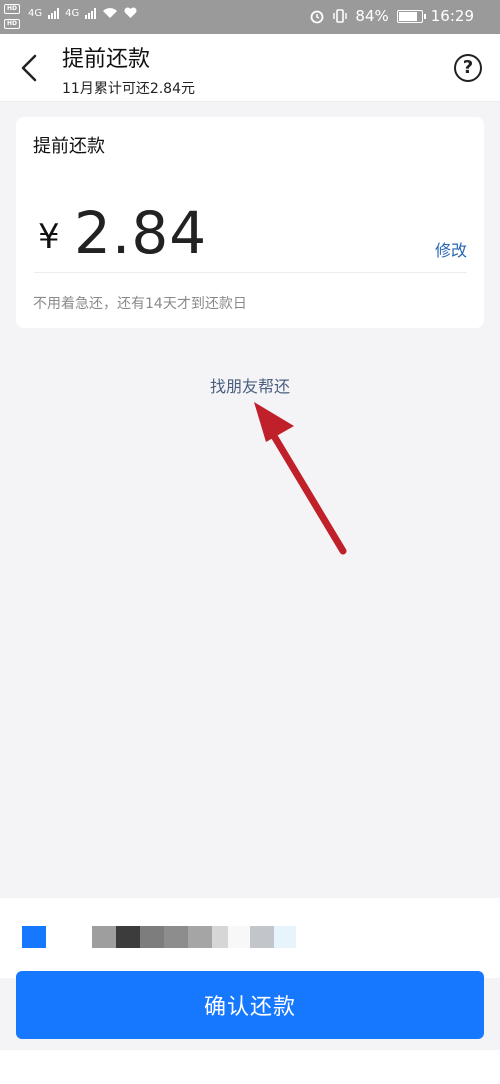 This screenshot has width=500, height=1084. What do you see at coordinates (106, 59) in the screenshot?
I see `page-title: 提前还款` at bounding box center [106, 59].